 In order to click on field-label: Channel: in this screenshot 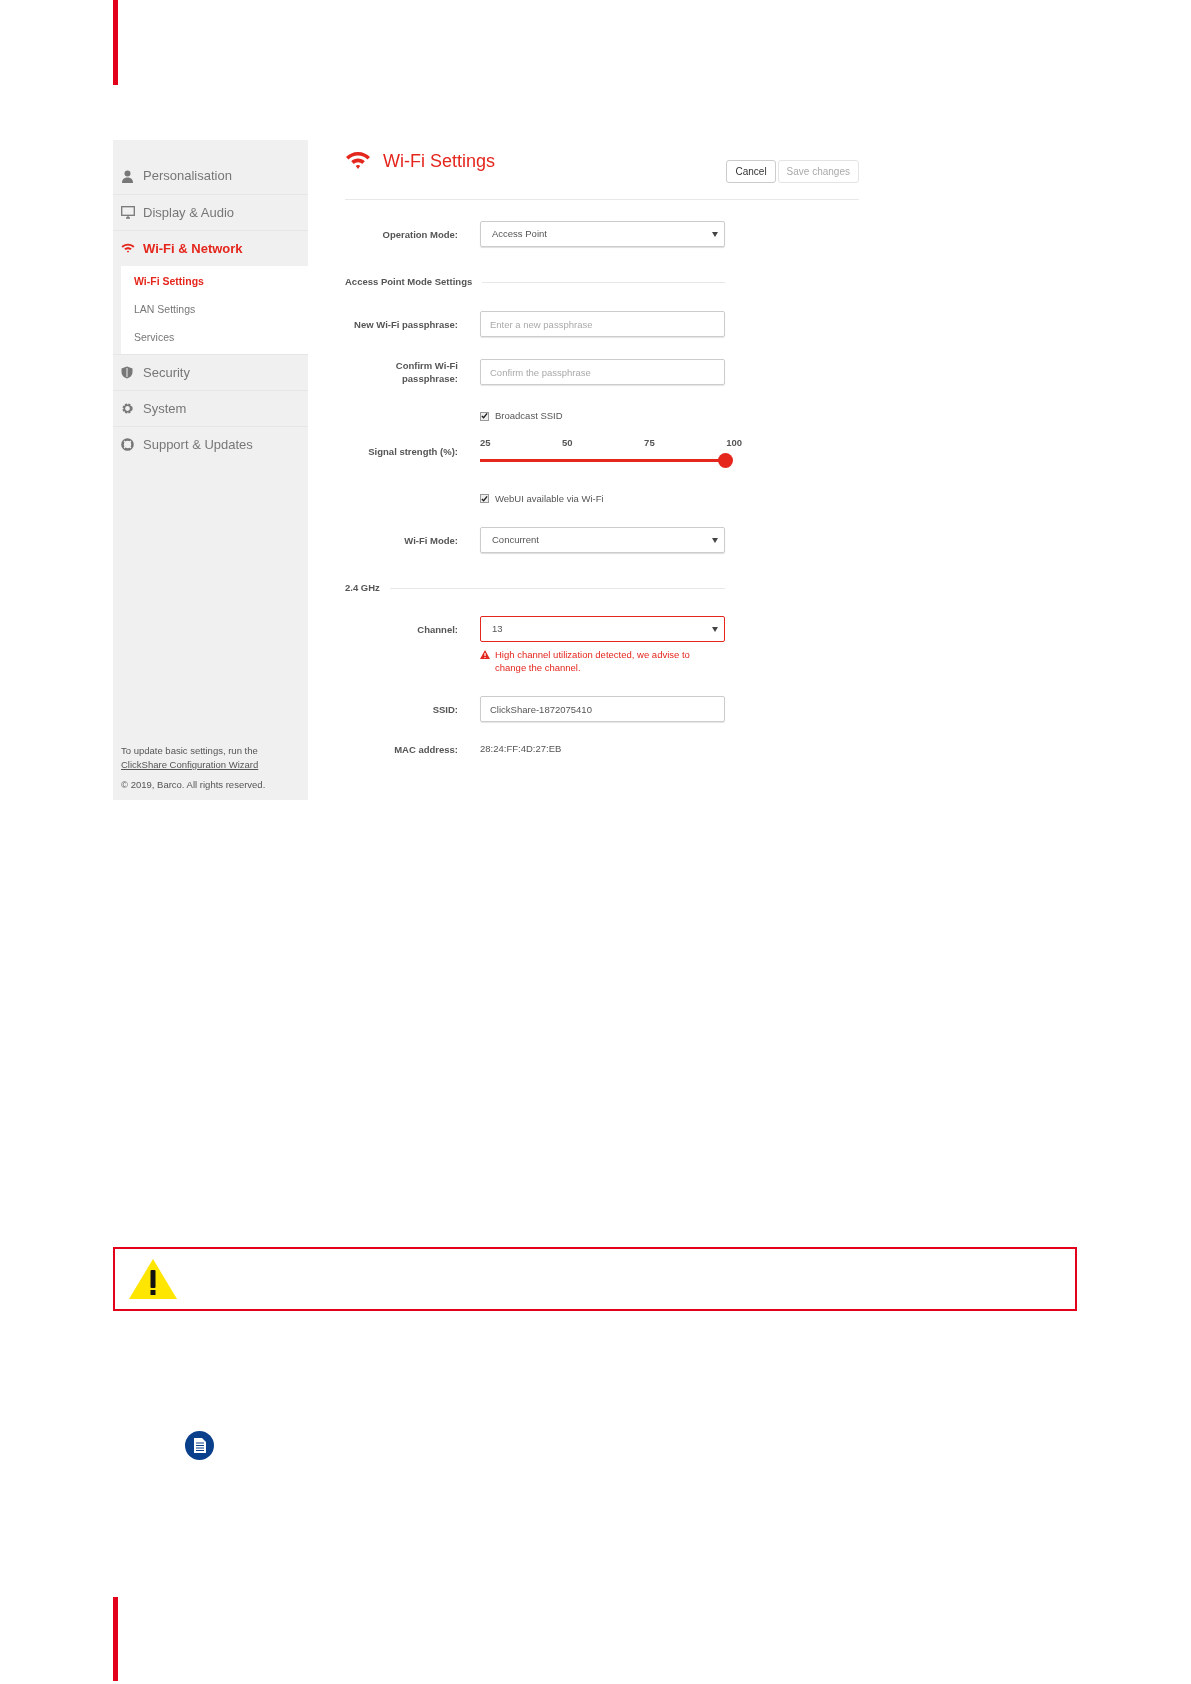, I will do `click(437, 630)`.